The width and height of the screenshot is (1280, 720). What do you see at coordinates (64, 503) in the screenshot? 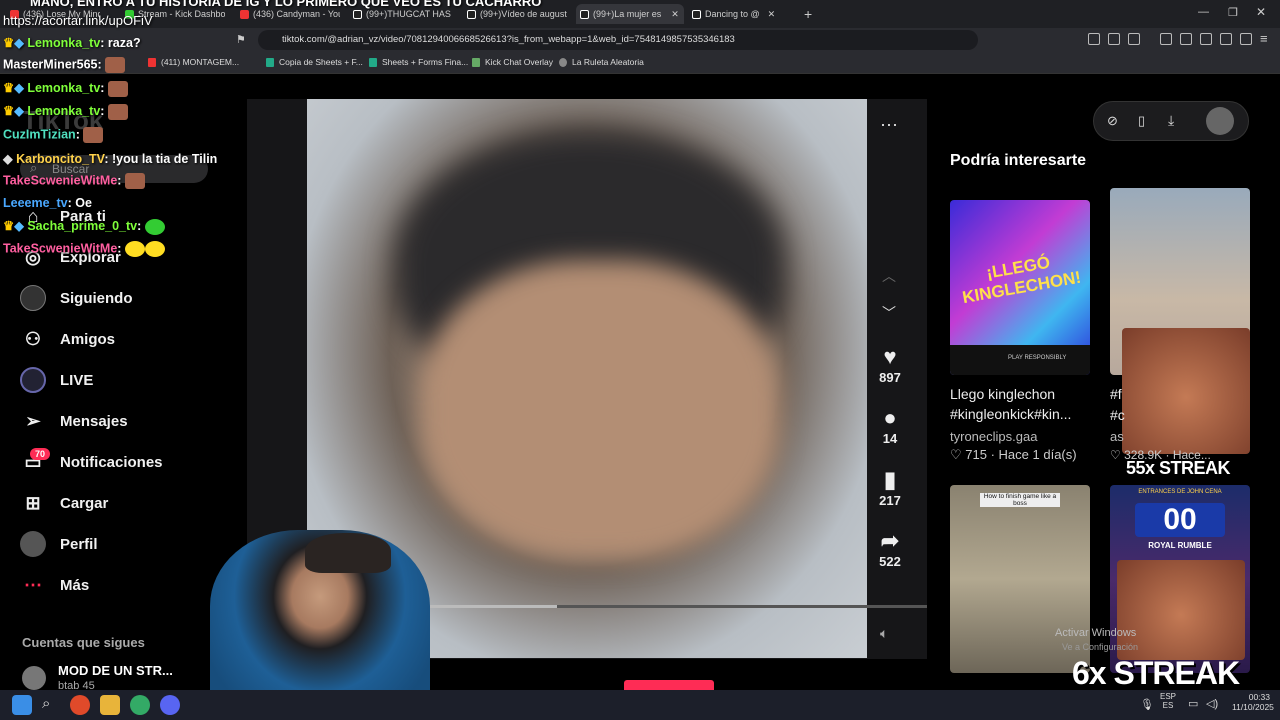
I see `sidebar-item-cargar: ⊞ Cargar` at bounding box center [64, 503].